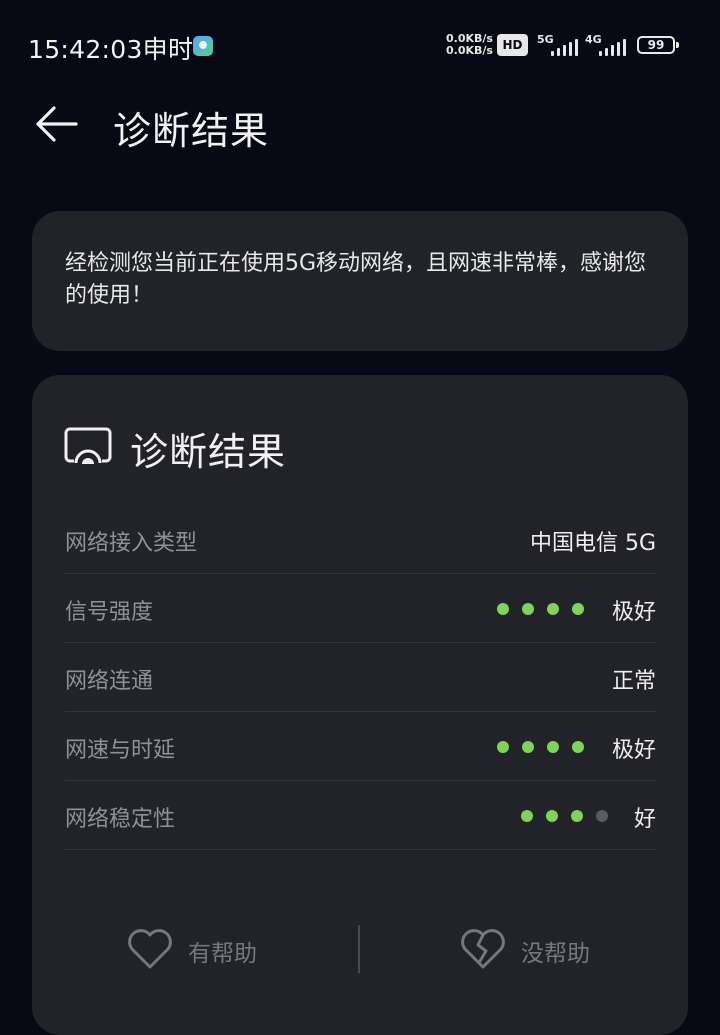 Image resolution: width=720 pixels, height=1035 pixels. I want to click on result-row-stability: 网络稳定性 好, so click(360, 815).